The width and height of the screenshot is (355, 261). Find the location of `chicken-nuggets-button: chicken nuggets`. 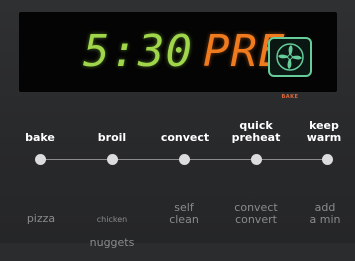

chicken-nuggets-button: chicken nuggets is located at coordinates (112, 232).